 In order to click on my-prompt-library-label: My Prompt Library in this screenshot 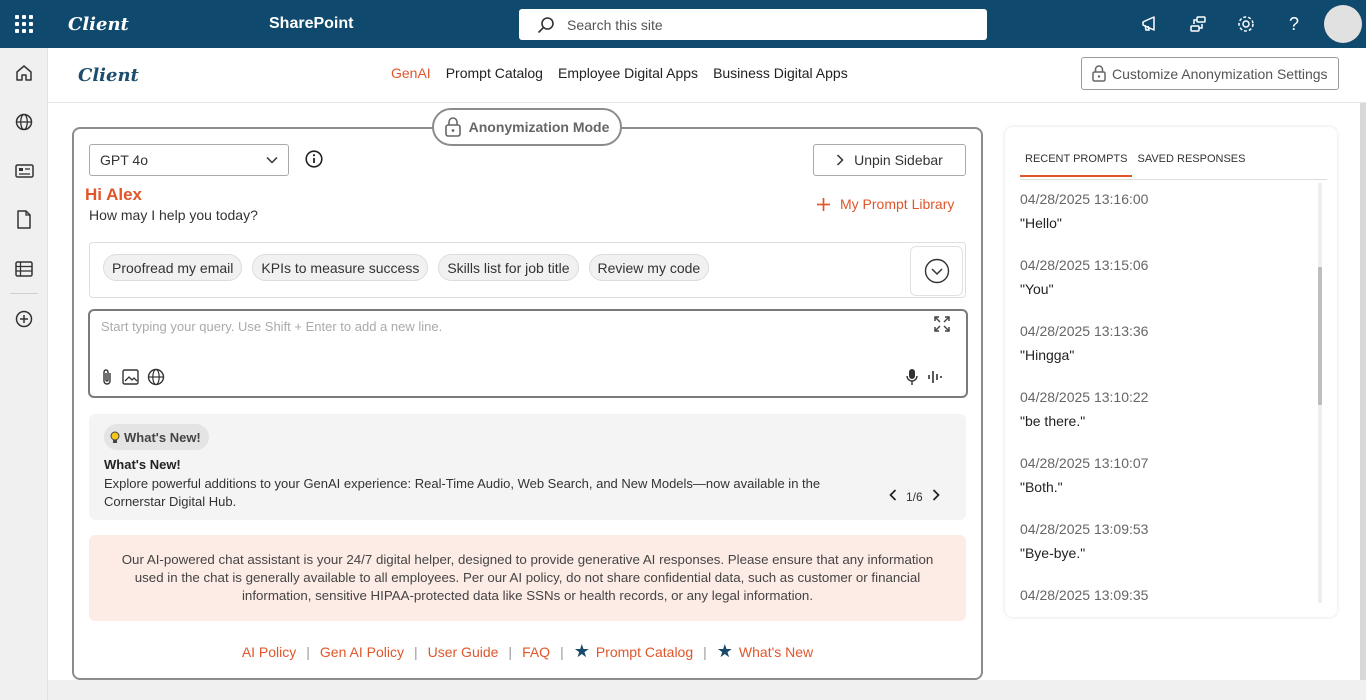, I will do `click(897, 204)`.